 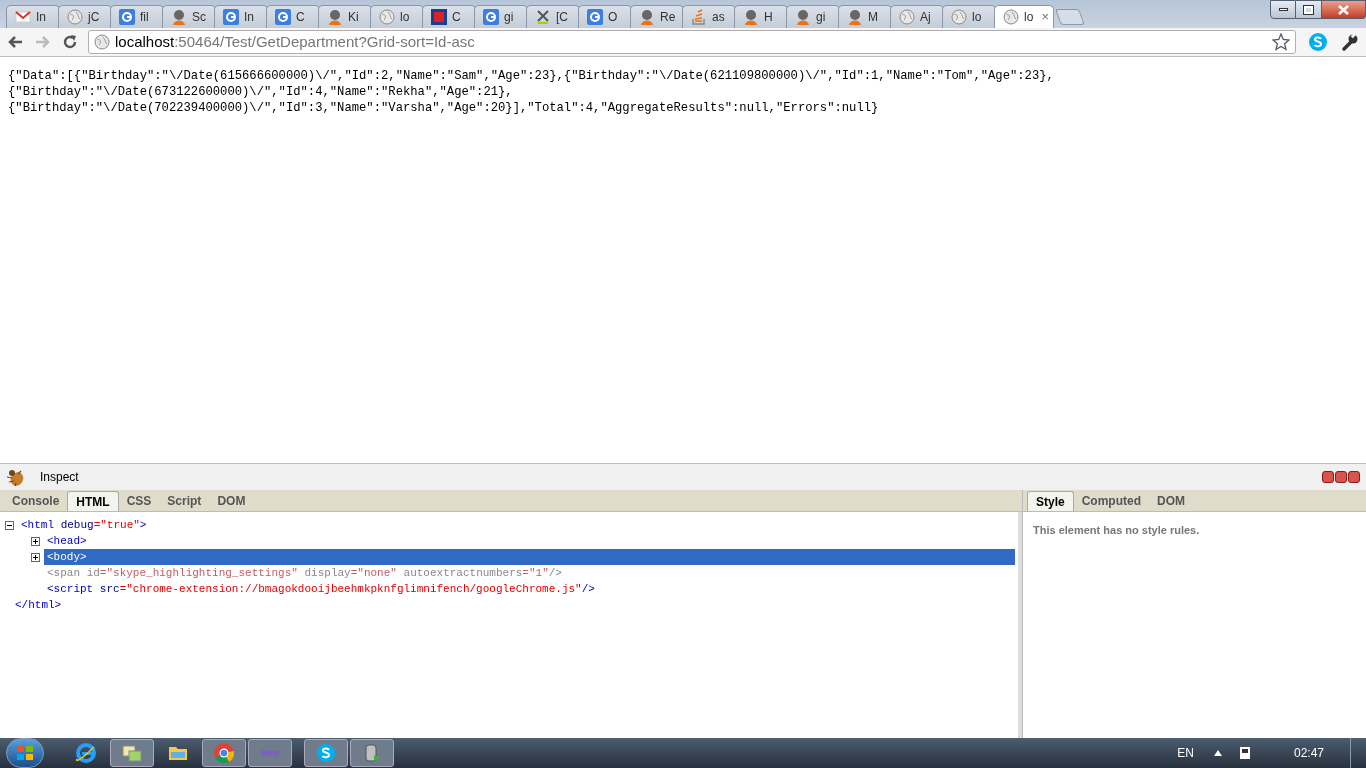 What do you see at coordinates (59, 477) in the screenshot?
I see `inspect-button: Inspect` at bounding box center [59, 477].